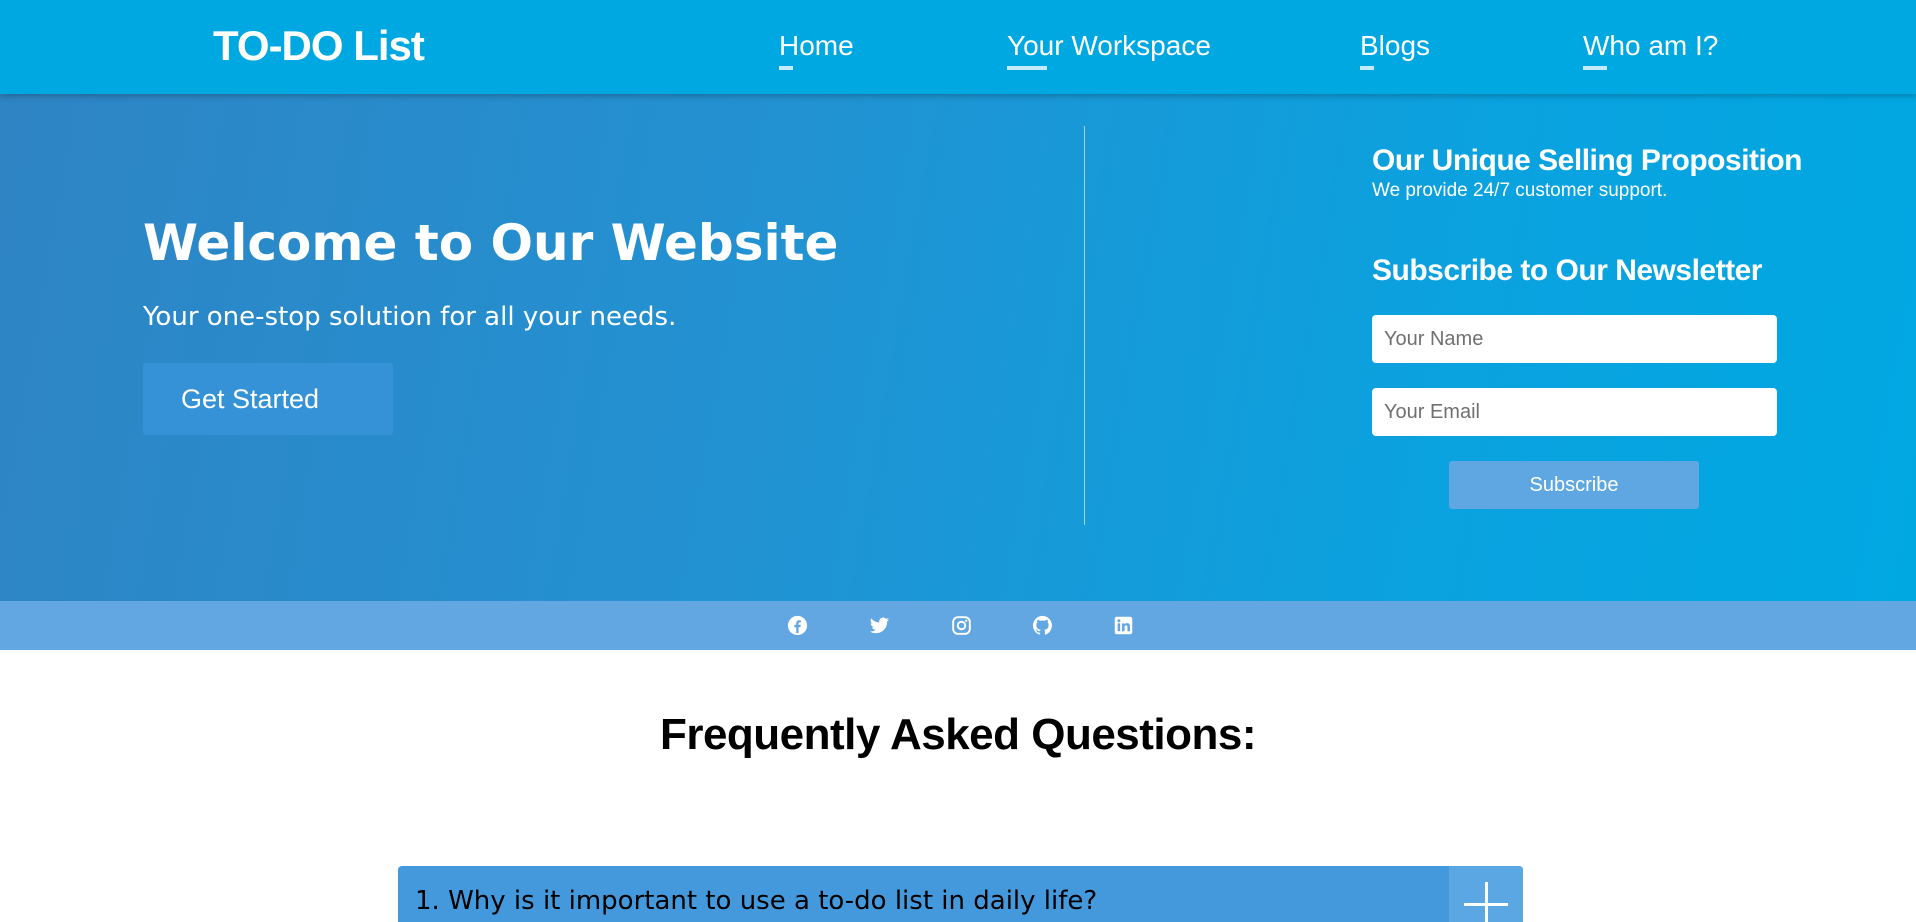  Describe the element at coordinates (797, 625) in the screenshot. I see `facebook-icon` at that location.